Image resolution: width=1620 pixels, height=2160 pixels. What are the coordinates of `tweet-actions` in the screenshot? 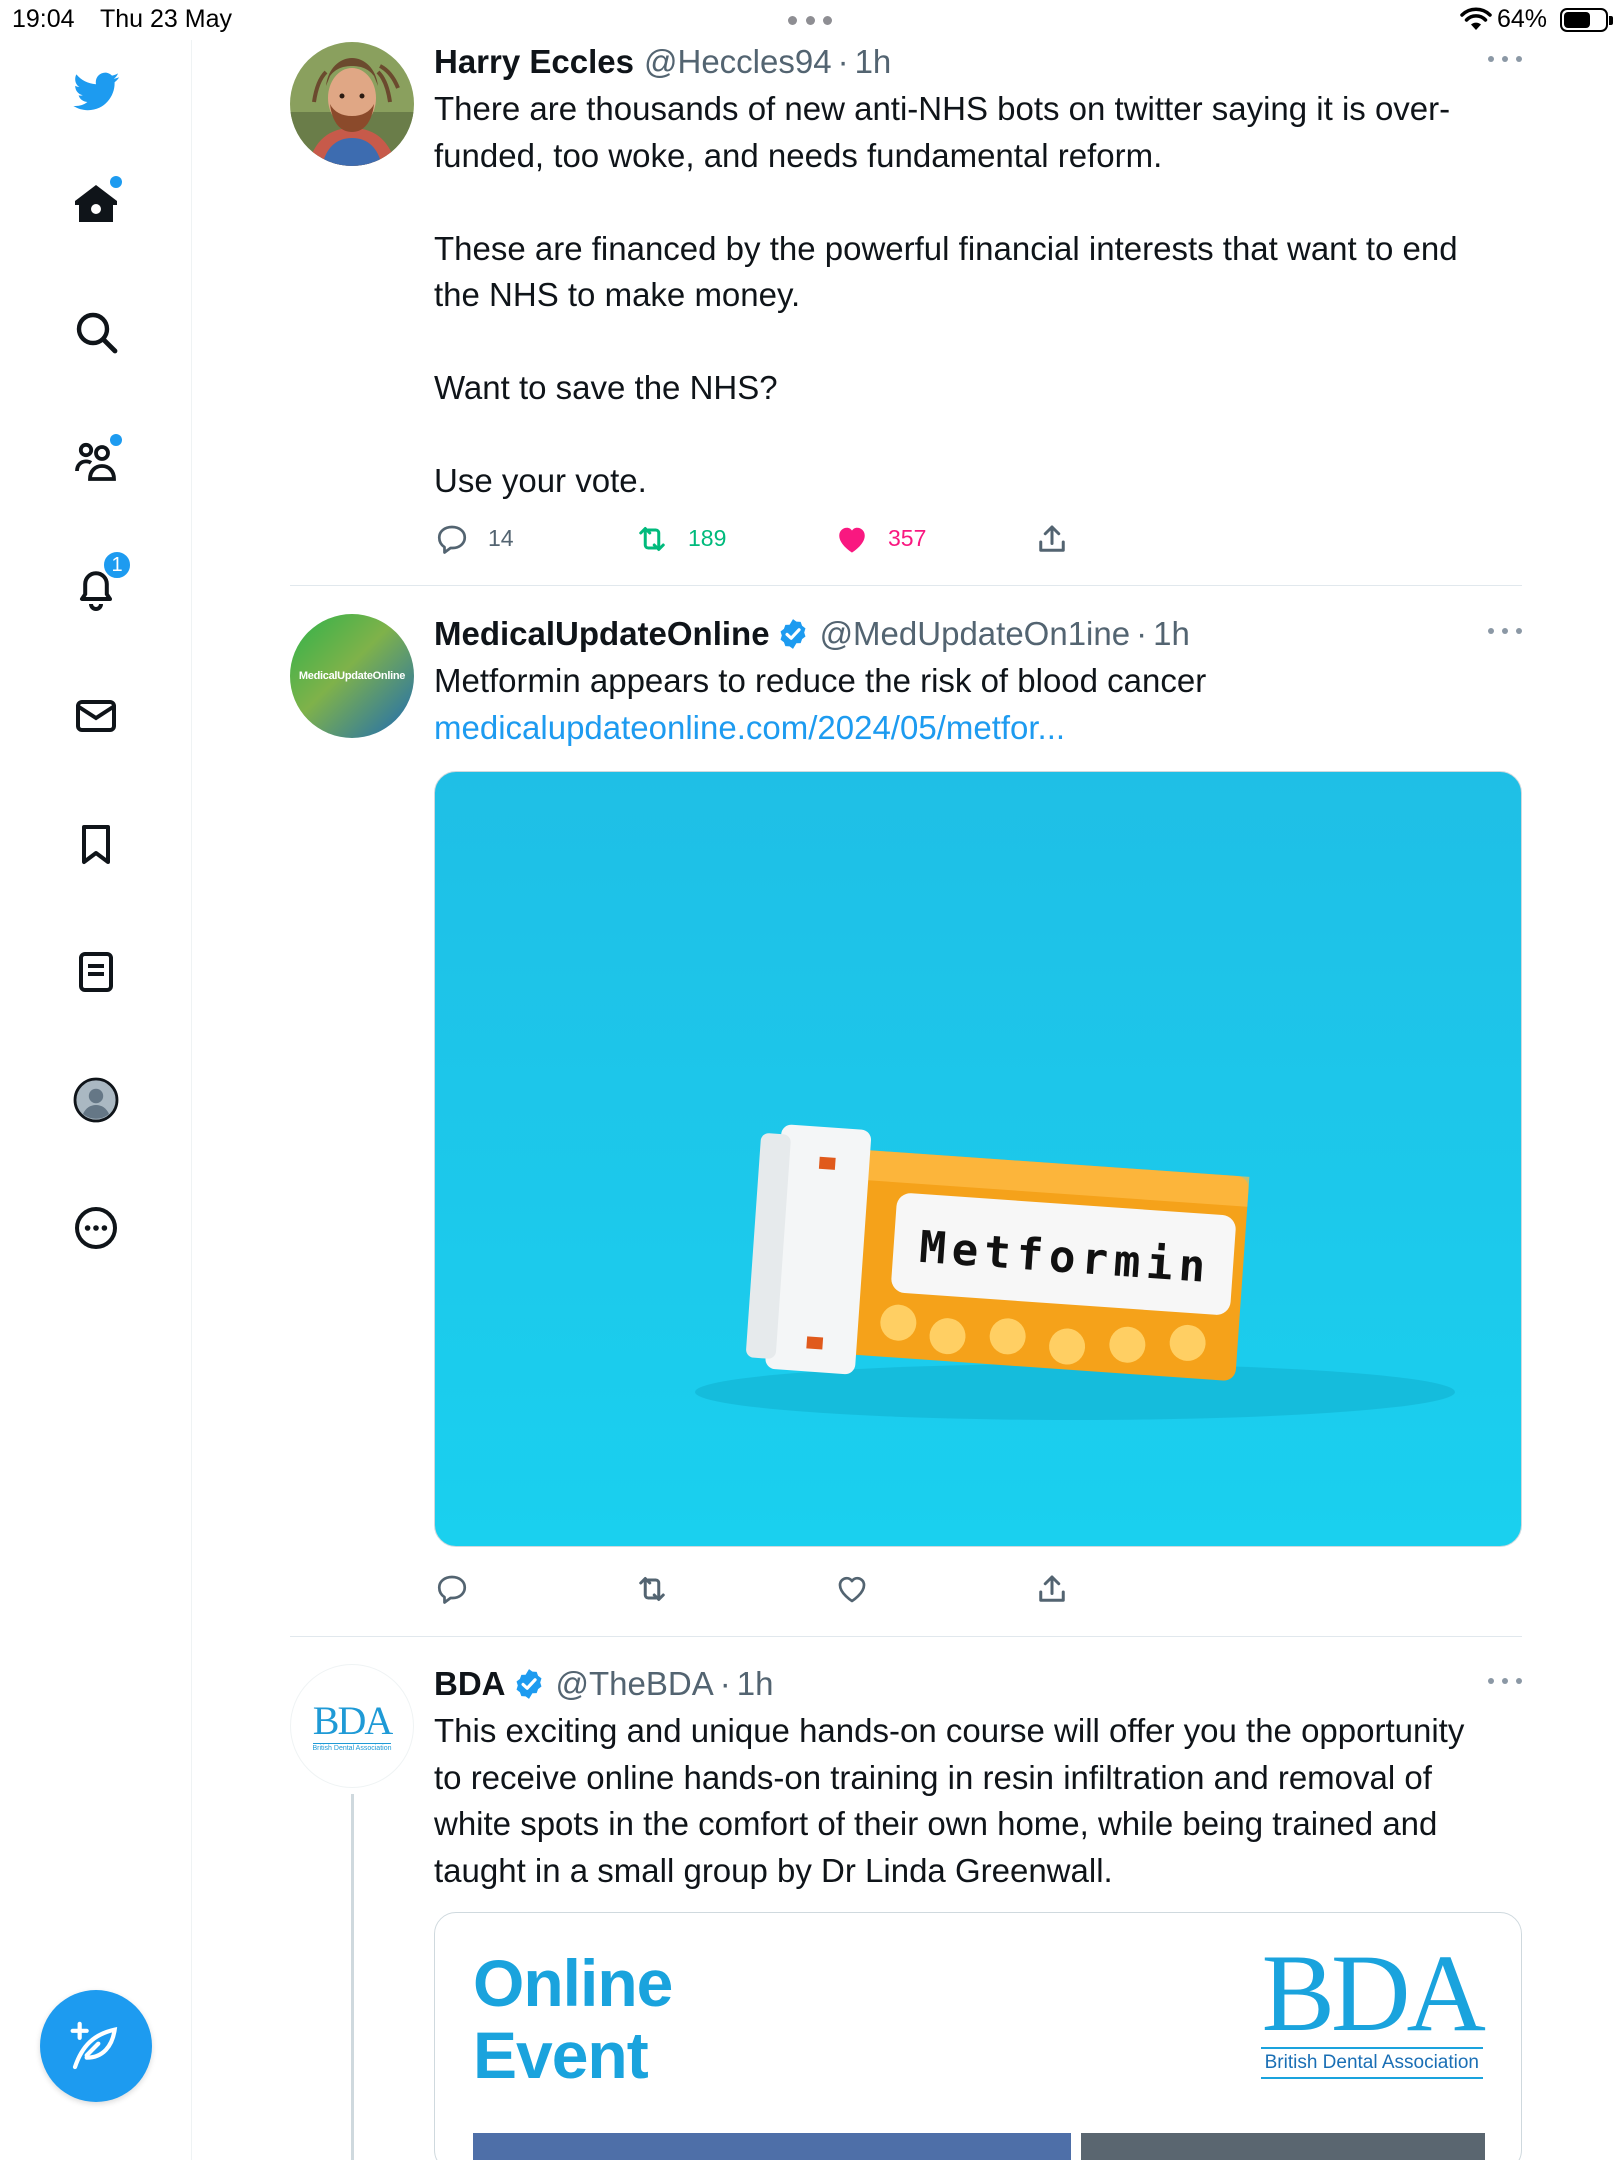 It's located at (978, 1589).